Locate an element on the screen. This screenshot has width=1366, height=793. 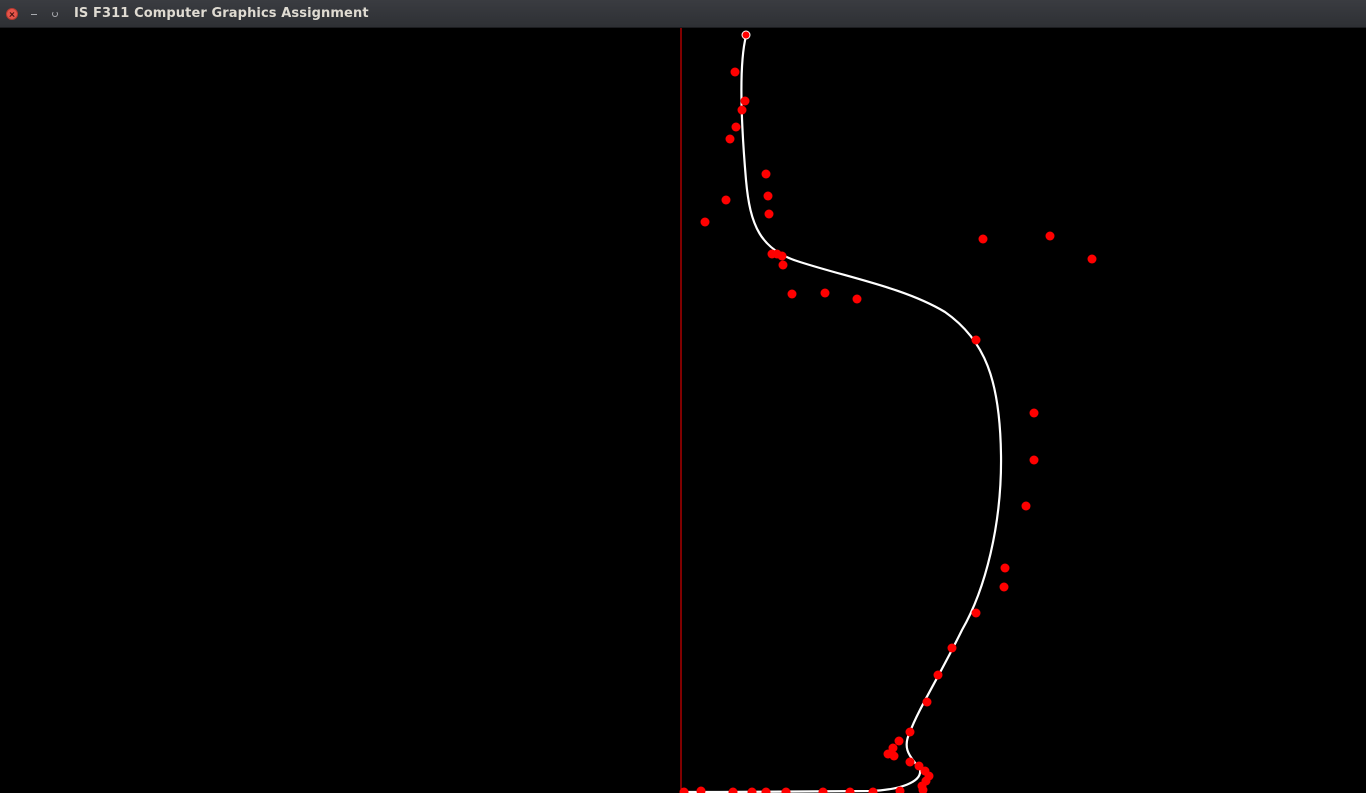
maximize-window-button is located at coordinates (54, 14).